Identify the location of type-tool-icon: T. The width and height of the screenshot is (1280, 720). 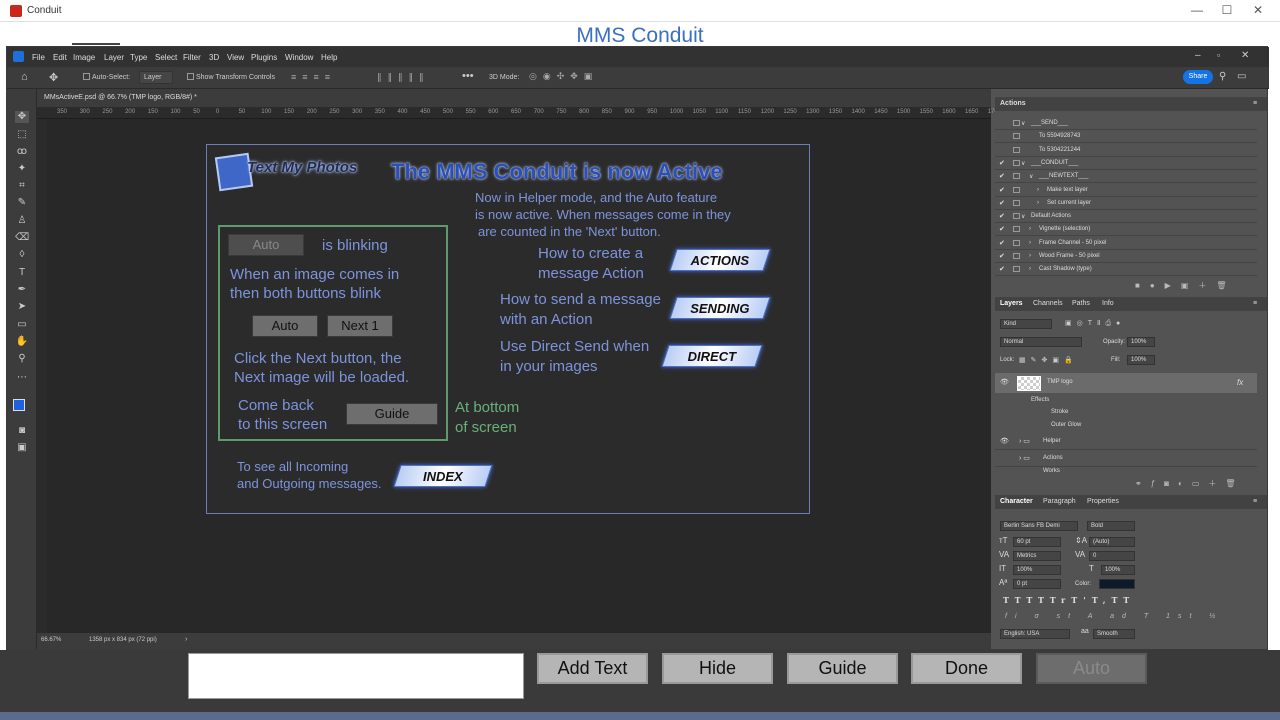
(22, 273).